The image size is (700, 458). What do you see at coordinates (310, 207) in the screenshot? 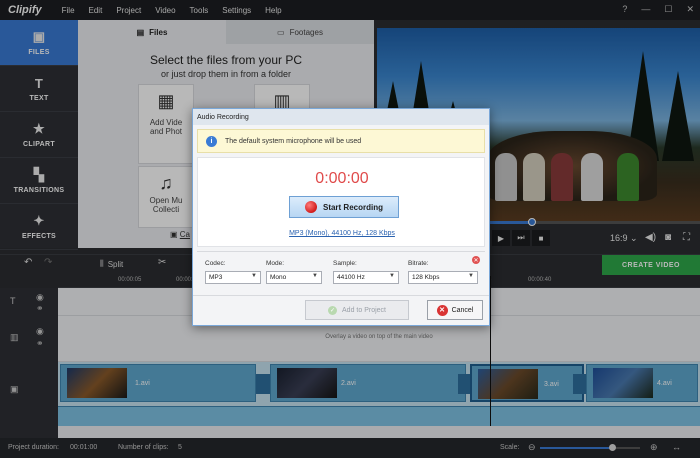
I see `record-icon` at bounding box center [310, 207].